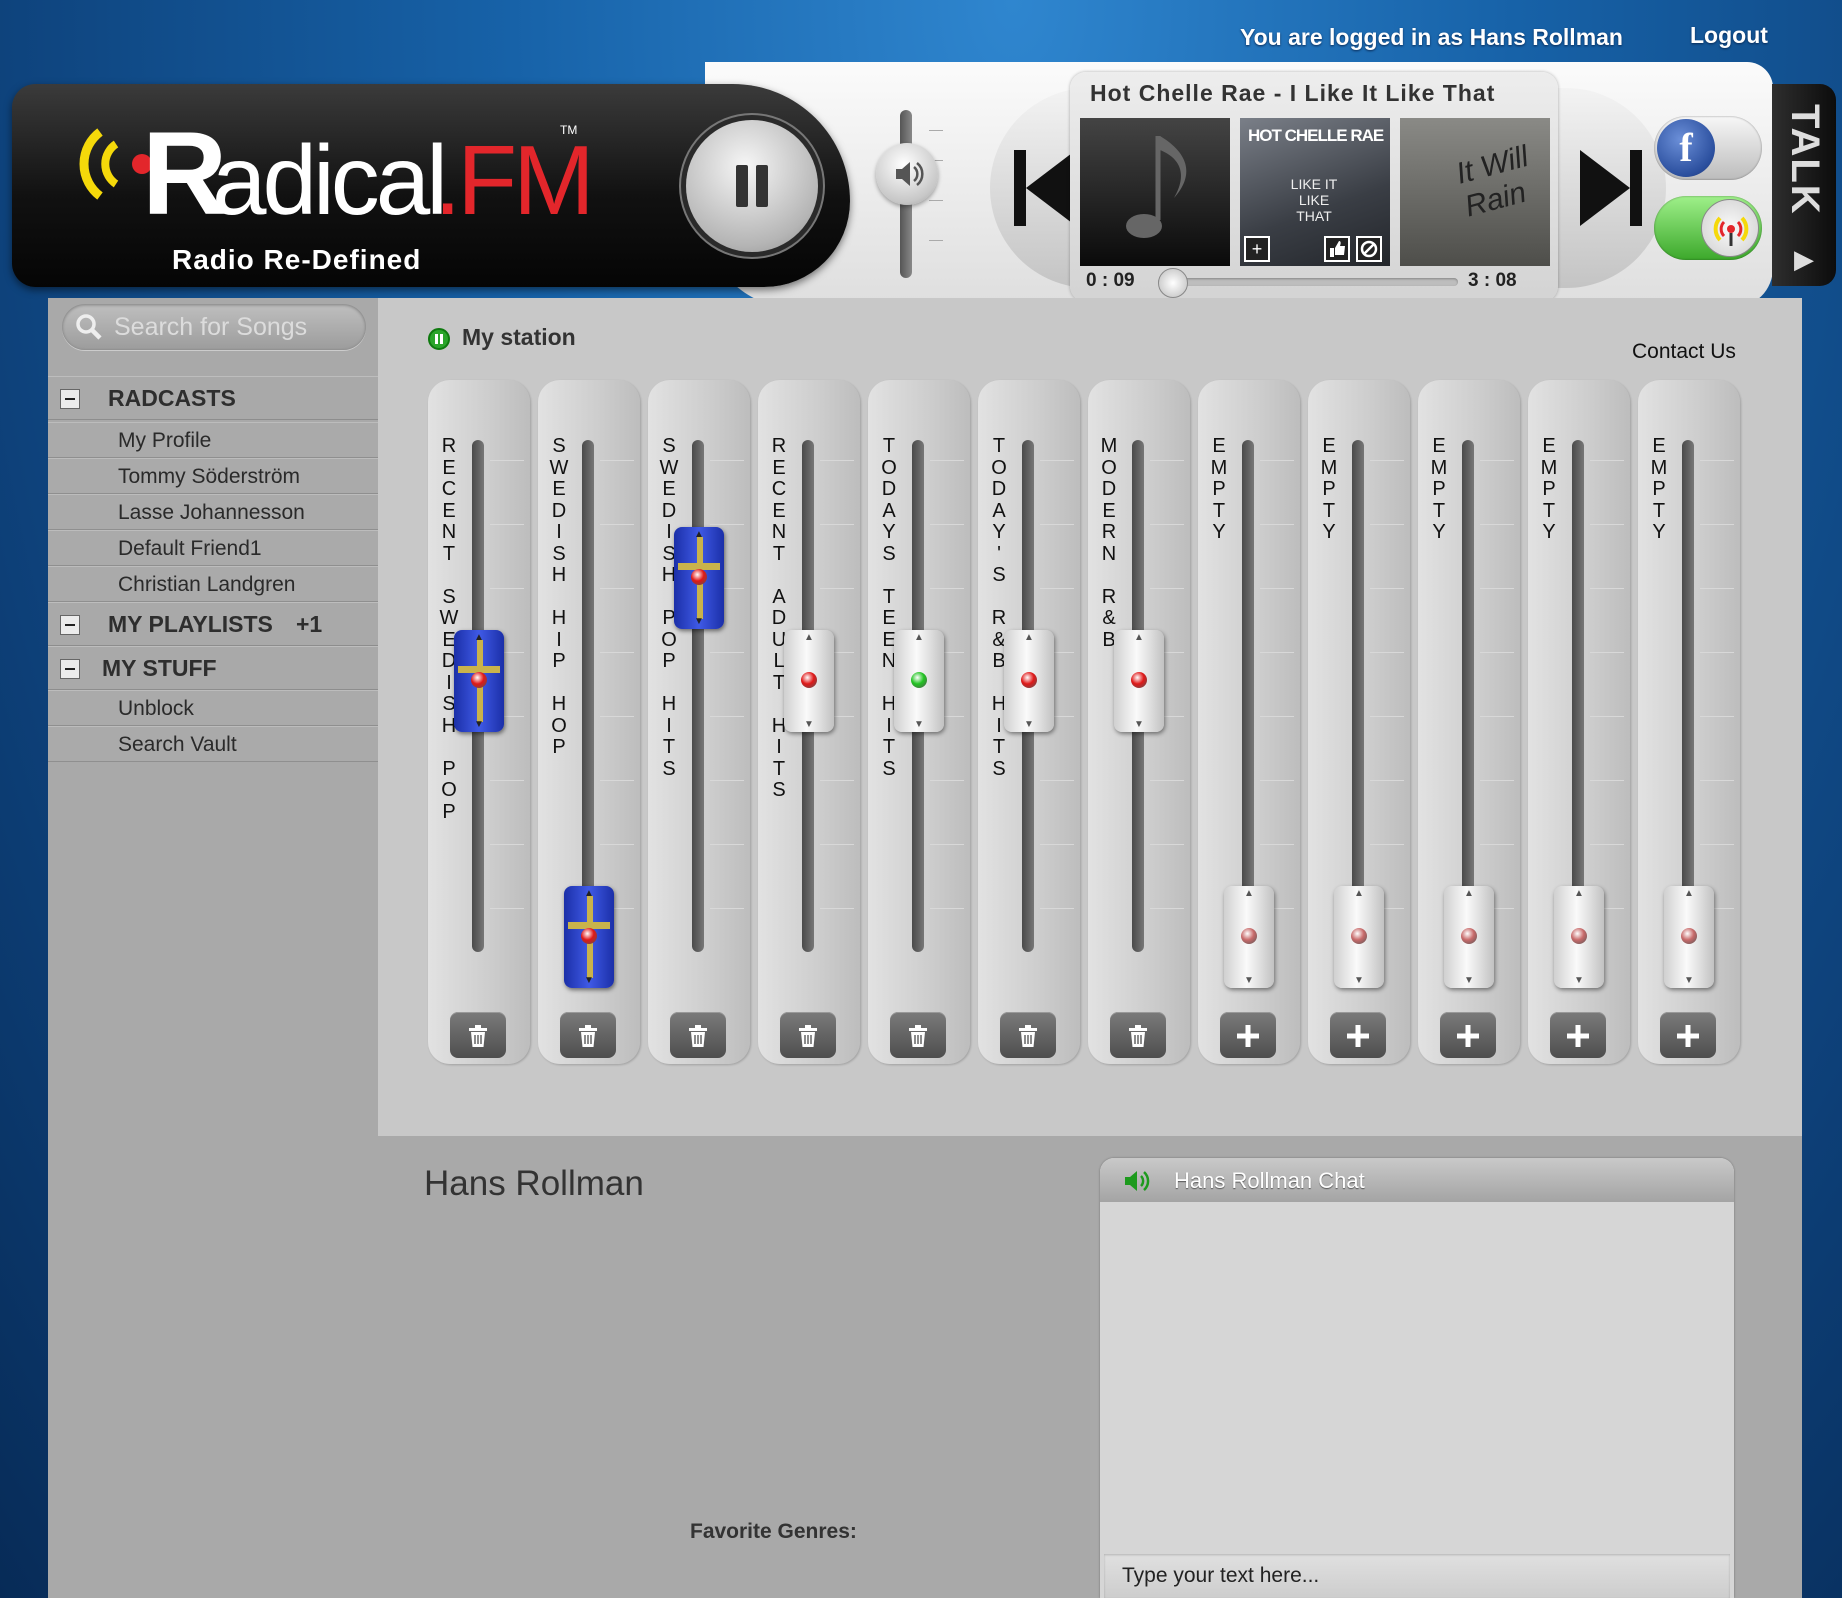 This screenshot has width=1842, height=1598. What do you see at coordinates (1708, 228) in the screenshot?
I see `broadcast-toggle` at bounding box center [1708, 228].